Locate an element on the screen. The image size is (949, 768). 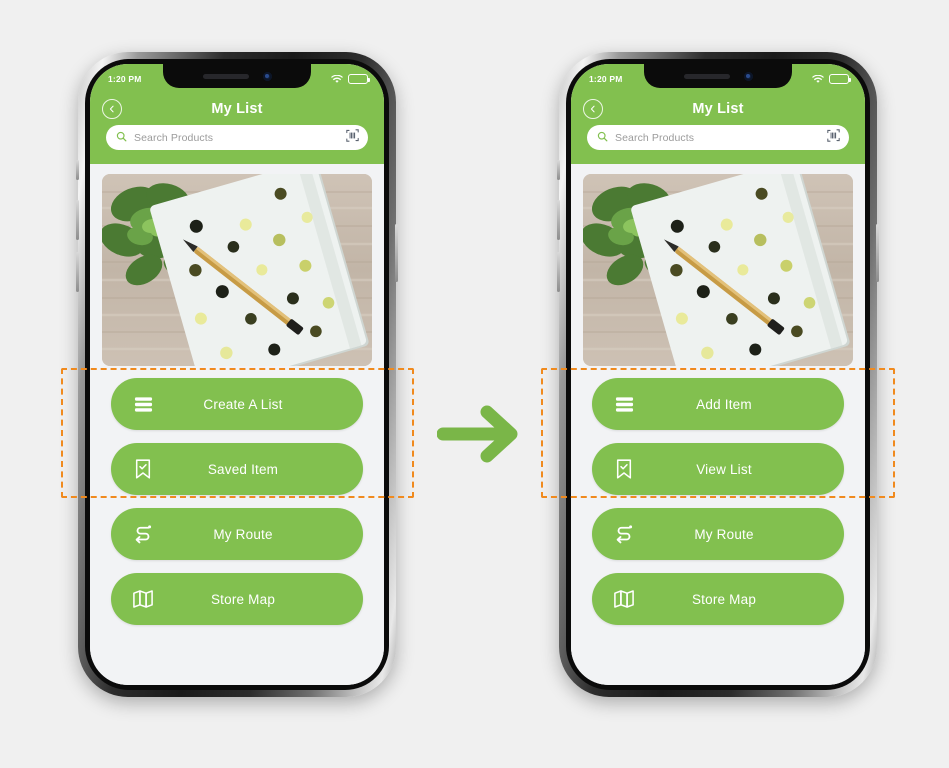
action-button-list: Add Item View List My Route Store Map is located at coordinates (718, 495).